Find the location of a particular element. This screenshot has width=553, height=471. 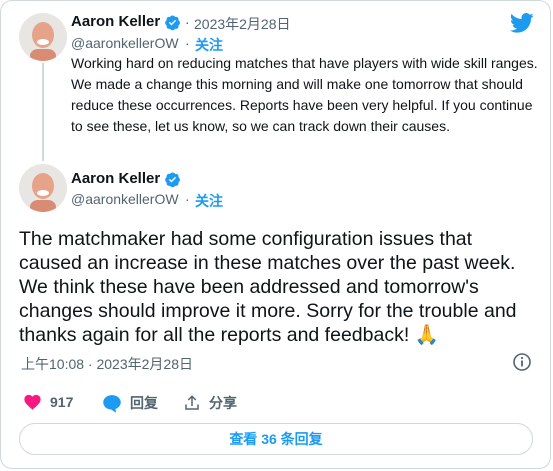

twitter-bird-icon is located at coordinates (522, 23).